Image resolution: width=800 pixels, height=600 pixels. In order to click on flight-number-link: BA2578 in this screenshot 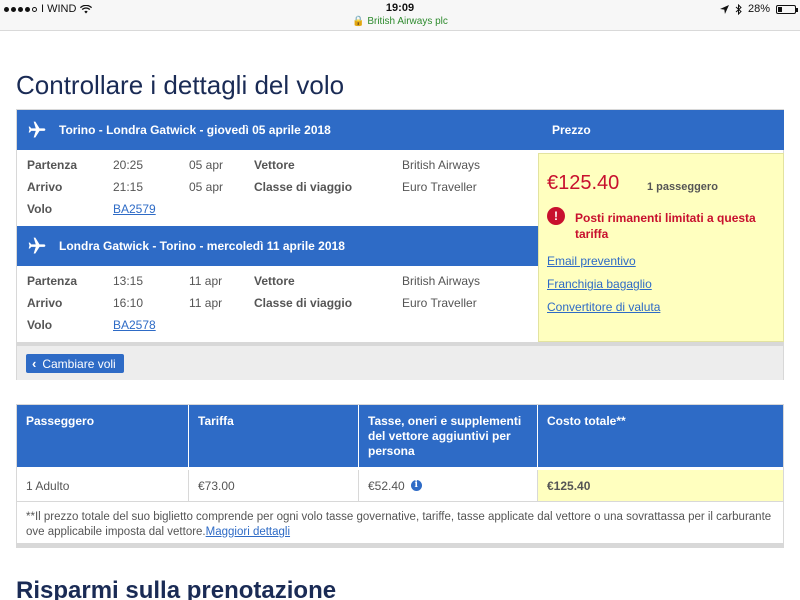, I will do `click(134, 325)`.